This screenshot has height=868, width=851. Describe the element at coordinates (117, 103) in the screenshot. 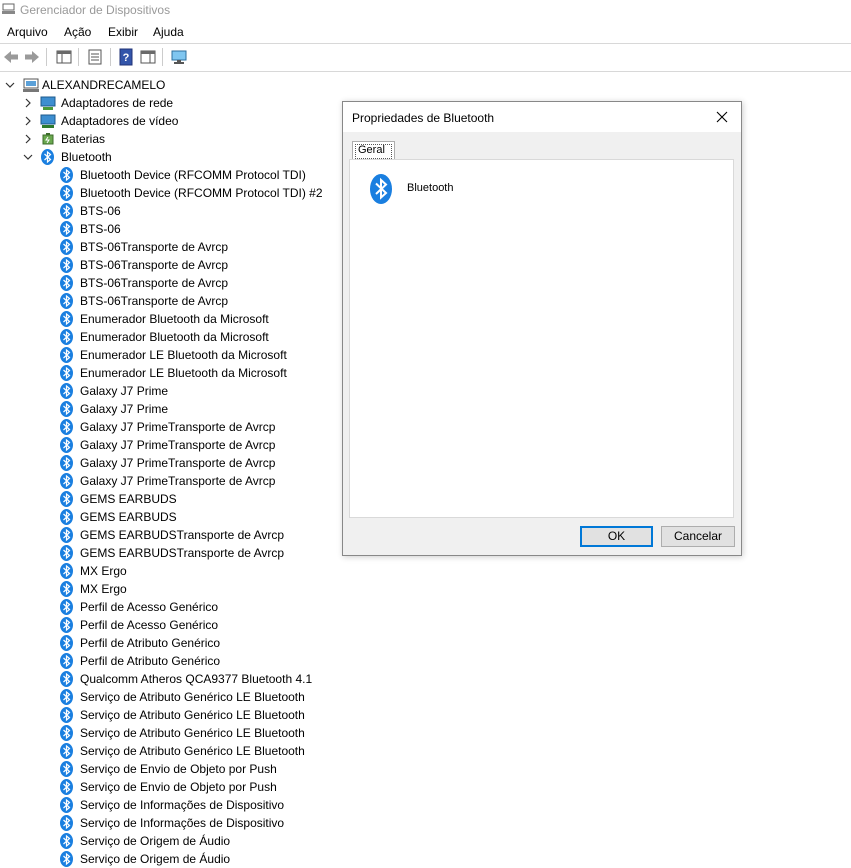

I see `tree-category-label: Adaptadores de rede` at that location.